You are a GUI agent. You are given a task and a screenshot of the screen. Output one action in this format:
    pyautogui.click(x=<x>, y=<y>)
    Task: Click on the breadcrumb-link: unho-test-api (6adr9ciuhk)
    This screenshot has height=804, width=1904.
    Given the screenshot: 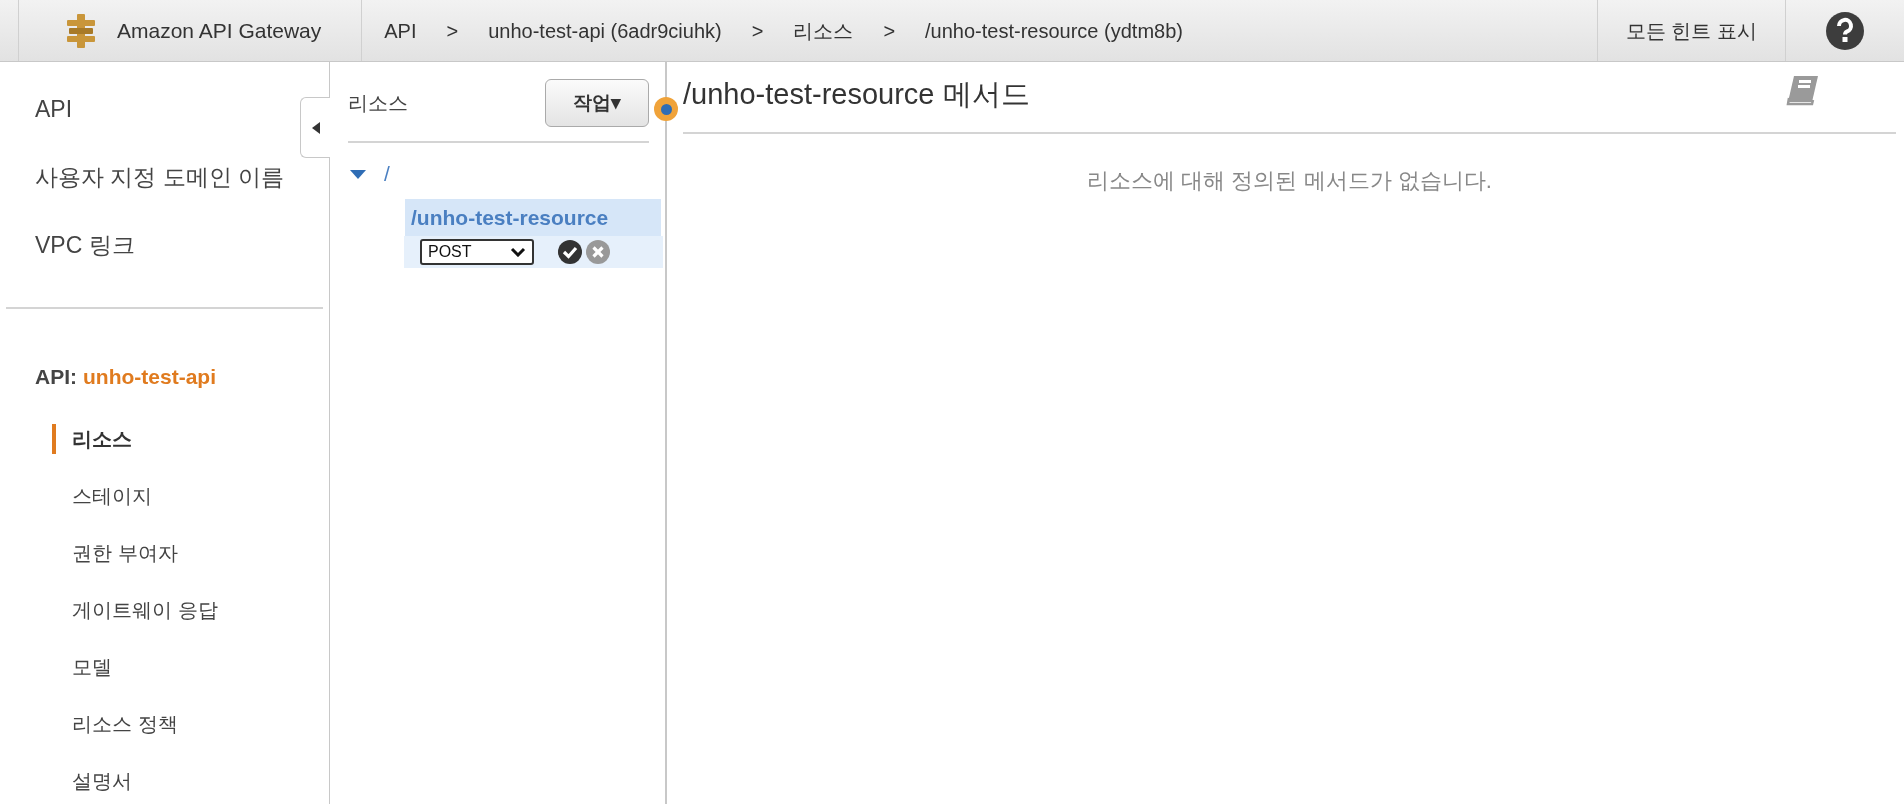 What is the action you would take?
    pyautogui.click(x=605, y=30)
    